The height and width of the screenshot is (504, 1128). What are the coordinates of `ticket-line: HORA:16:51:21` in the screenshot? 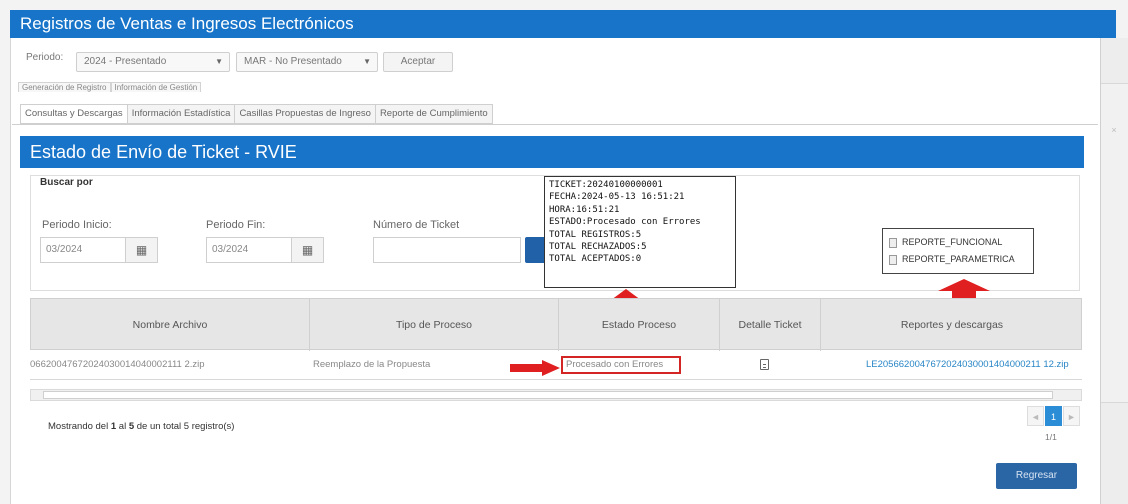 It's located at (584, 209).